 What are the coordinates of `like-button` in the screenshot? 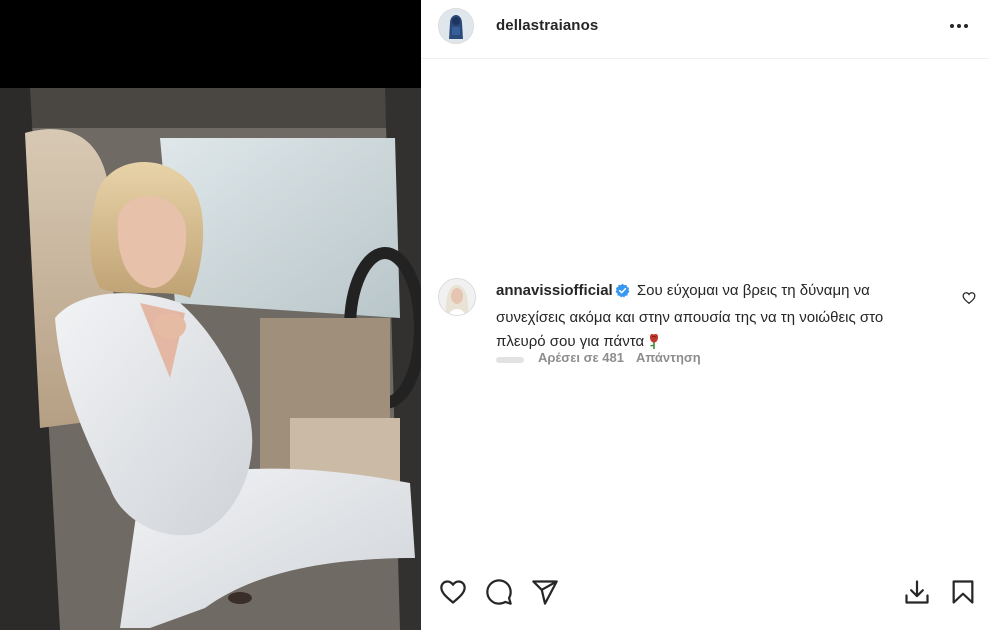 It's located at (453, 592).